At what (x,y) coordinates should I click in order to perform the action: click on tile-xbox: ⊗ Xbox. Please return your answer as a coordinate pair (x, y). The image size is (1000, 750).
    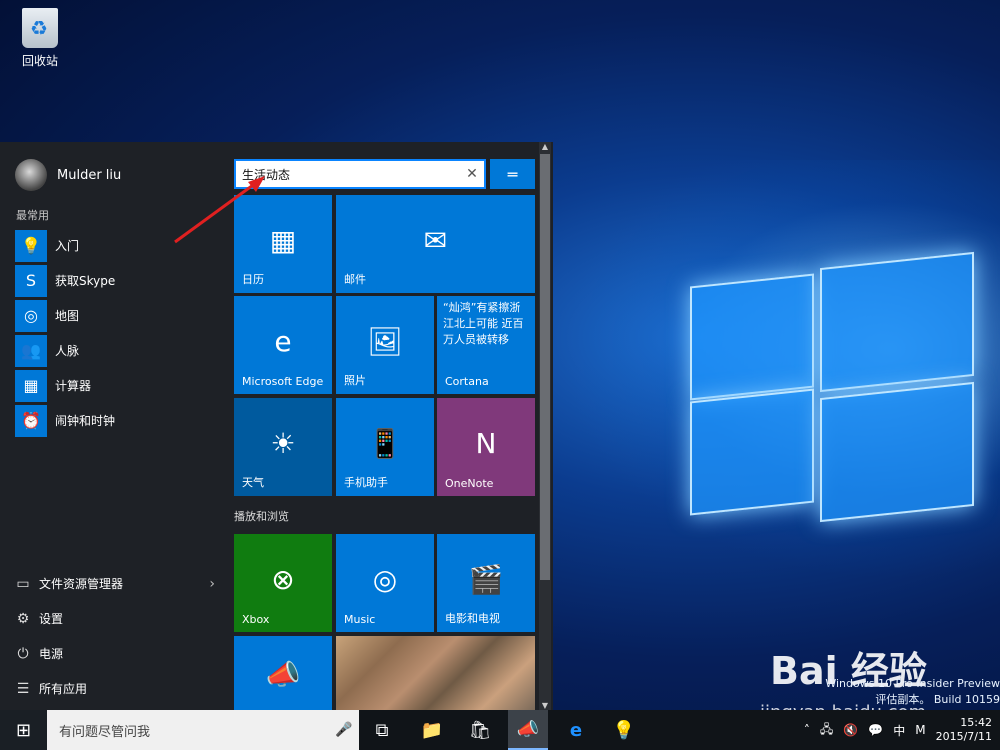
    Looking at the image, I should click on (283, 583).